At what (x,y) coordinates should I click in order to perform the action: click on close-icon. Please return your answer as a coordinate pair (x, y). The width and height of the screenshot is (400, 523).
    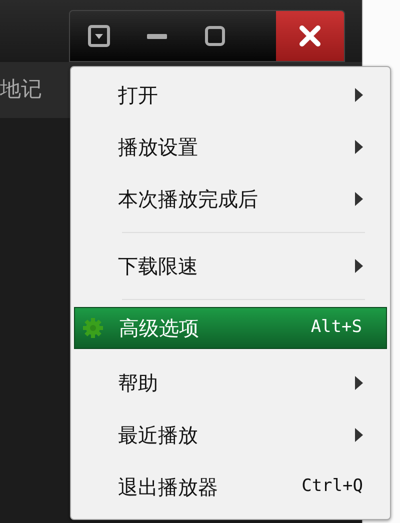
    Looking at the image, I should click on (310, 36).